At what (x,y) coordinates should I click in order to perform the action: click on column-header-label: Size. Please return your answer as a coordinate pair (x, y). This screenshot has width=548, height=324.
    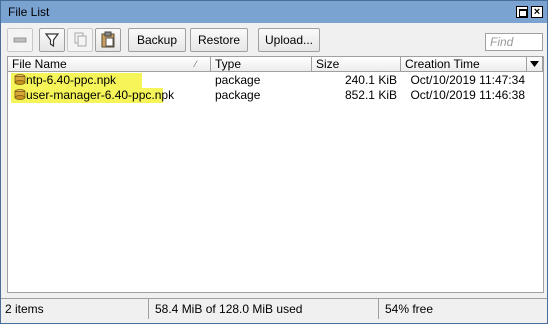
    Looking at the image, I should click on (328, 64).